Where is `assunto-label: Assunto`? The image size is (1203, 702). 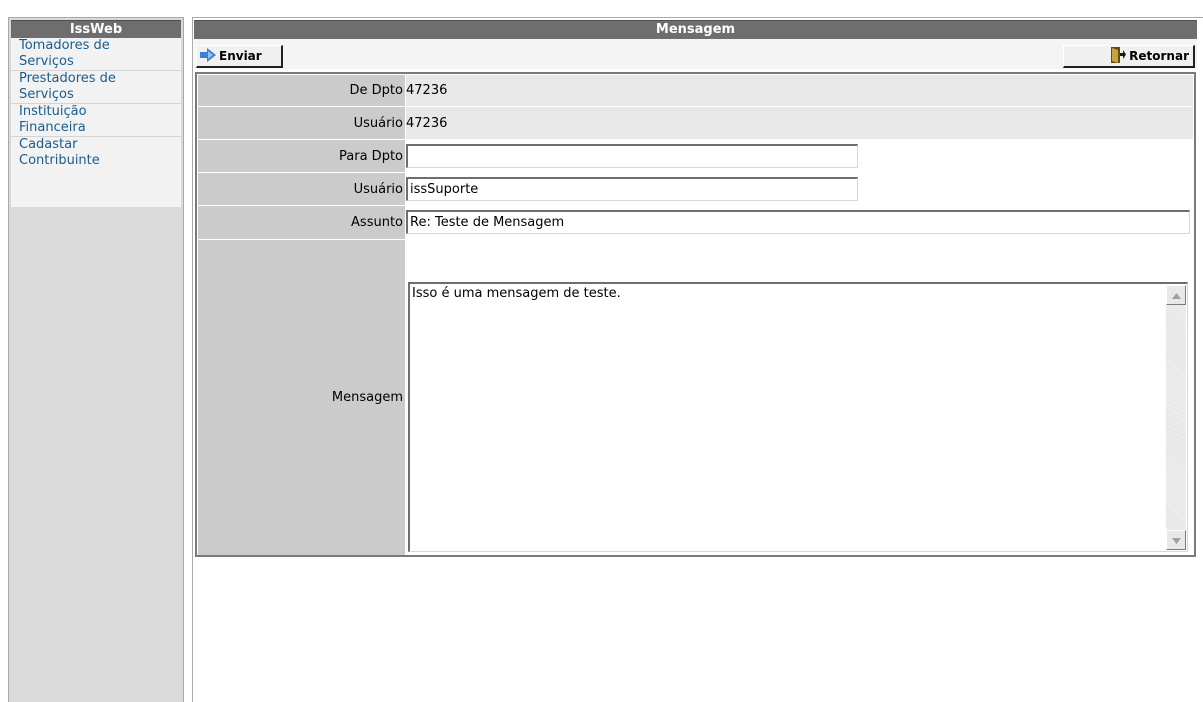
assunto-label: Assunto is located at coordinates (301, 222).